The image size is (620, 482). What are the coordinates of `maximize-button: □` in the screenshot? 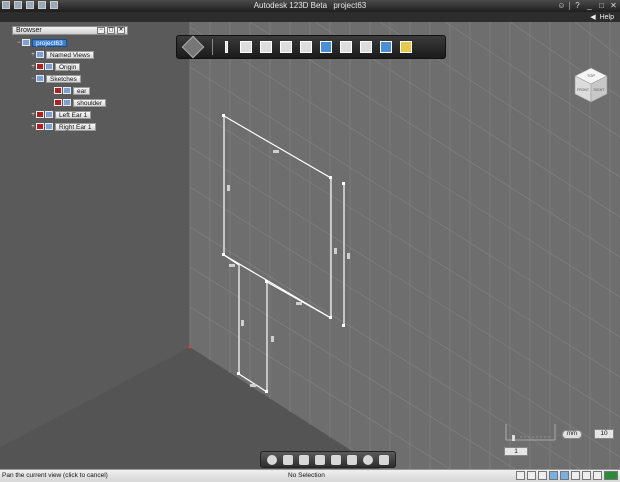 It's located at (601, 5).